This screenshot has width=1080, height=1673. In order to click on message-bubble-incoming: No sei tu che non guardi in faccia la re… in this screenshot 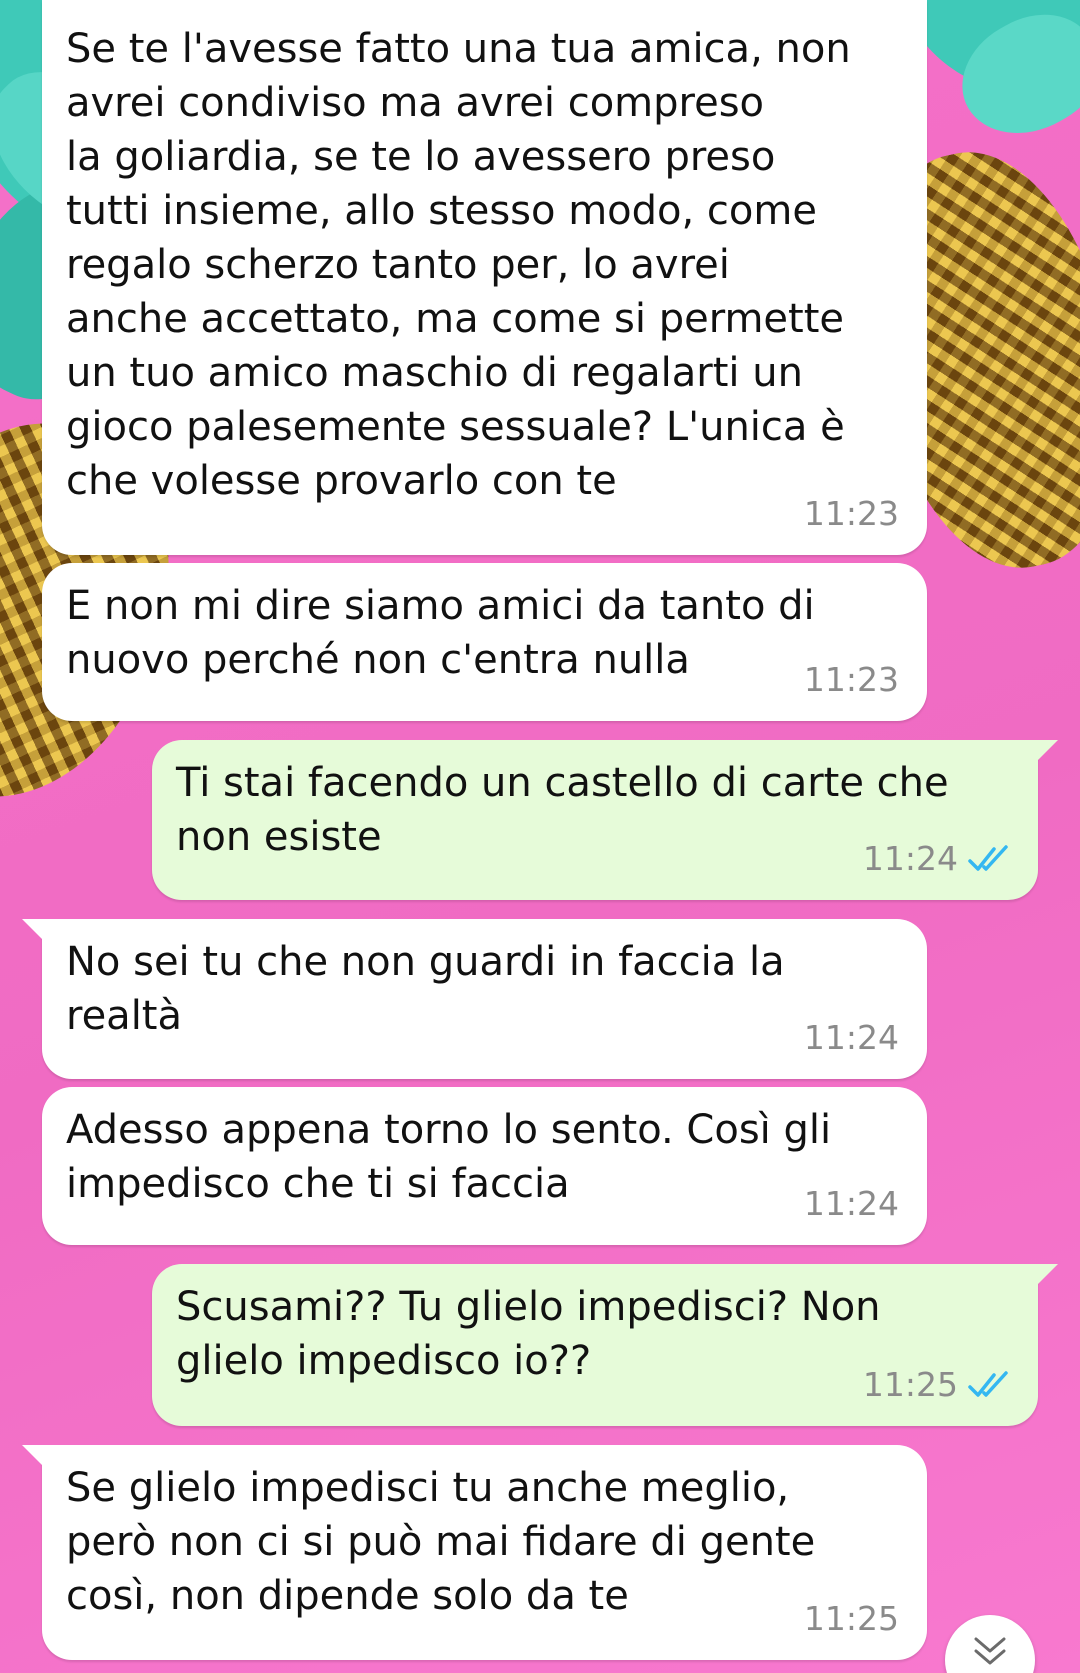, I will do `click(474, 999)`.